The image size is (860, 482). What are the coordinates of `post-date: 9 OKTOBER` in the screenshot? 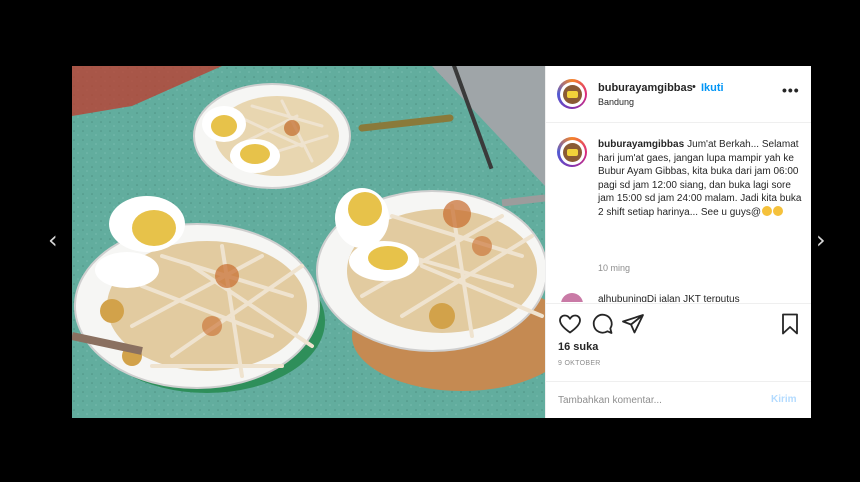 It's located at (579, 363).